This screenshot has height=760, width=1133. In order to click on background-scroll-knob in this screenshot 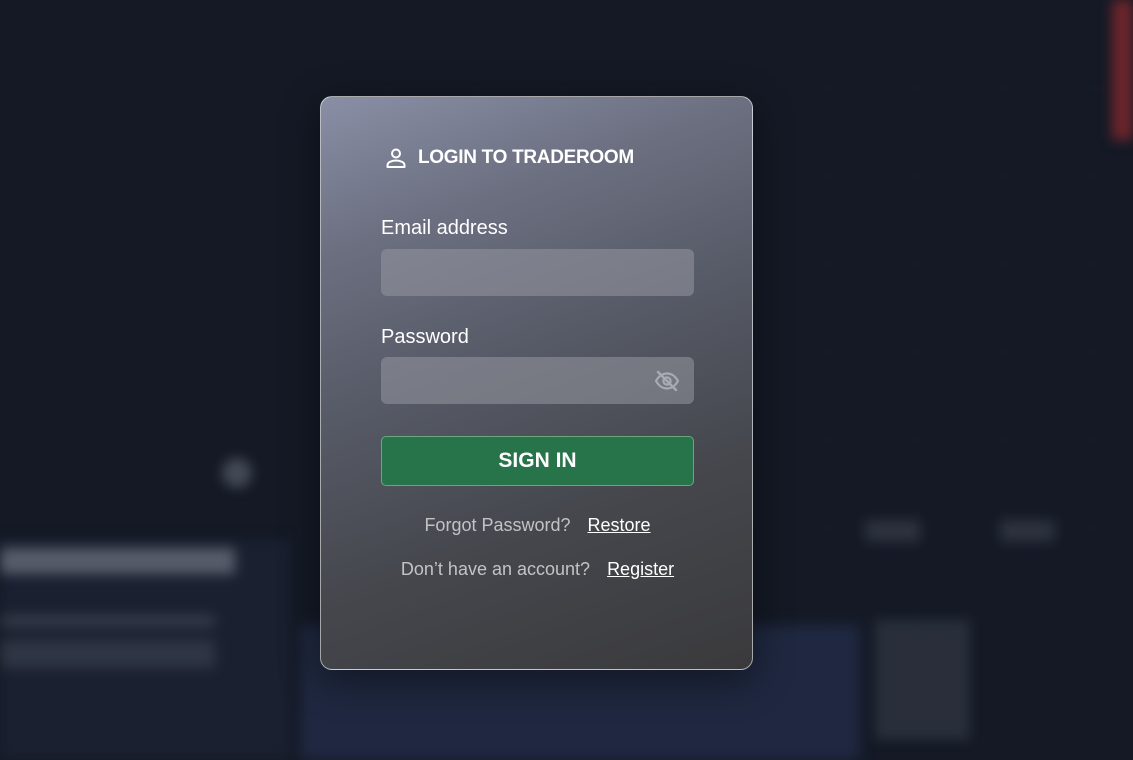, I will do `click(237, 473)`.